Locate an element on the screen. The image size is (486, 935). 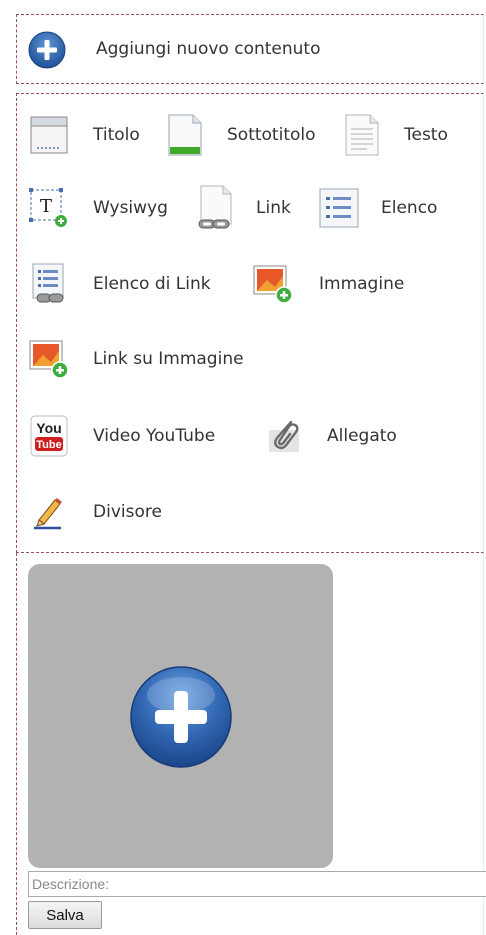
tool-link-label: Link is located at coordinates (273, 208).